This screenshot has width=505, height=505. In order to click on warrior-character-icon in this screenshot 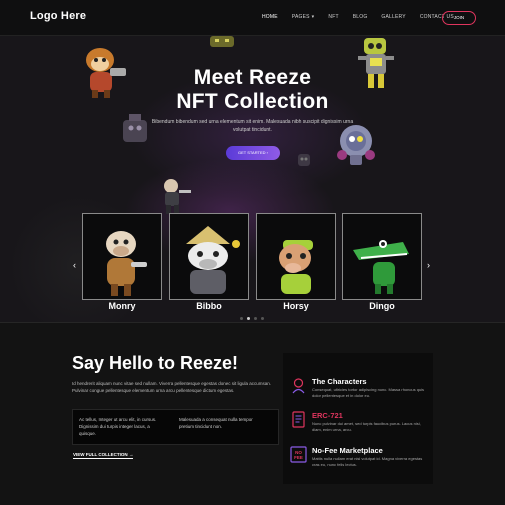, I will do `click(177, 196)`.